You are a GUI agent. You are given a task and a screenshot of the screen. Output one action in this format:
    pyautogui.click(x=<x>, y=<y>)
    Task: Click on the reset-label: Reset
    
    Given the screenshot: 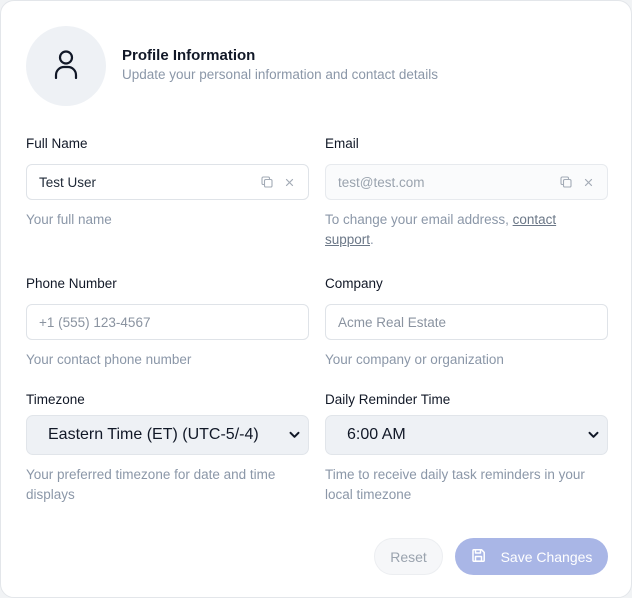 What is the action you would take?
    pyautogui.click(x=408, y=556)
    